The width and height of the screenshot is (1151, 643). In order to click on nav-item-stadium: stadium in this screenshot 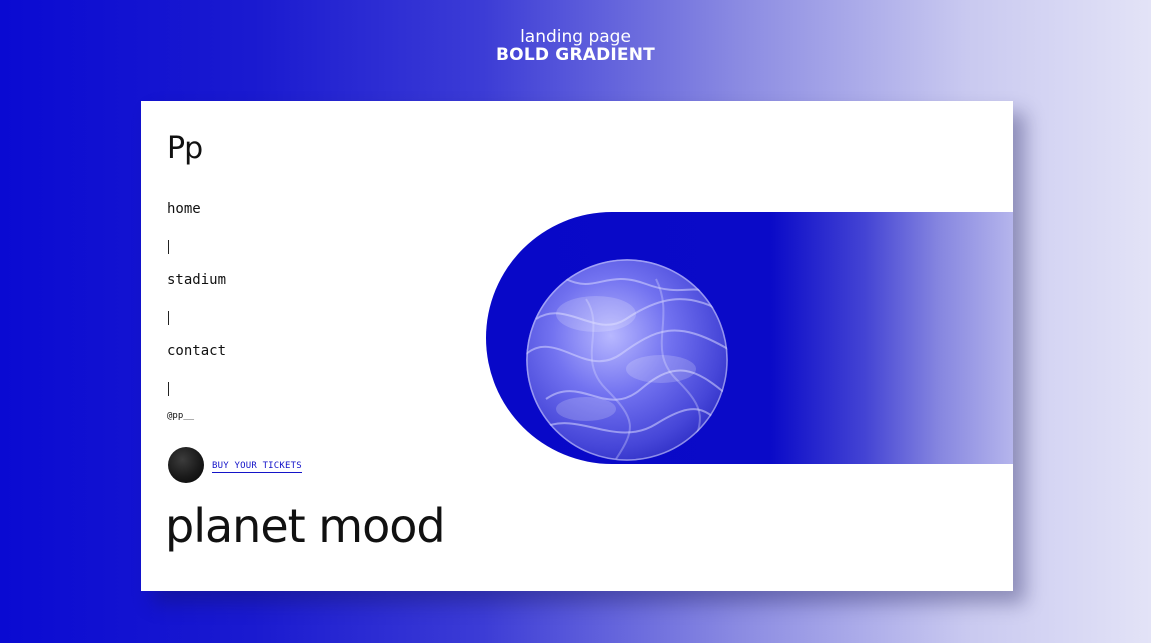, I will do `click(196, 280)`.